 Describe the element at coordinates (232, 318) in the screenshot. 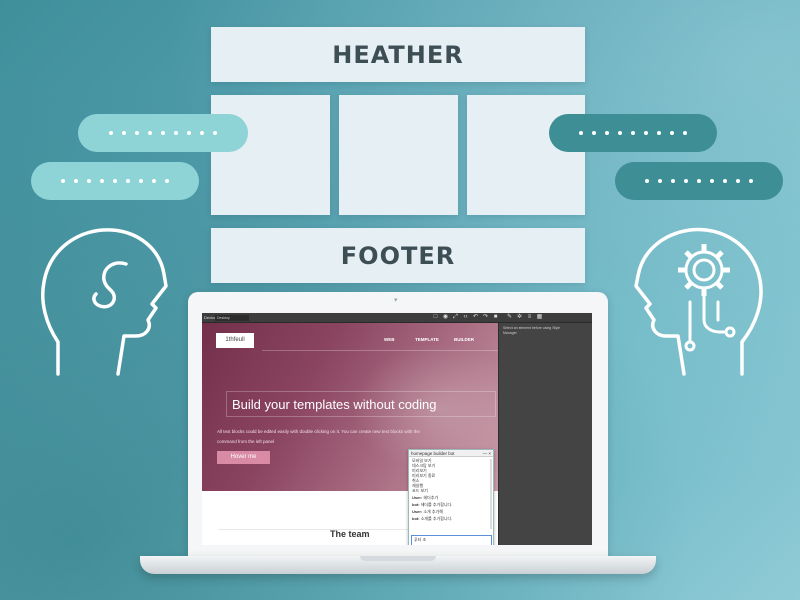

I see `device-select: Desktop` at that location.